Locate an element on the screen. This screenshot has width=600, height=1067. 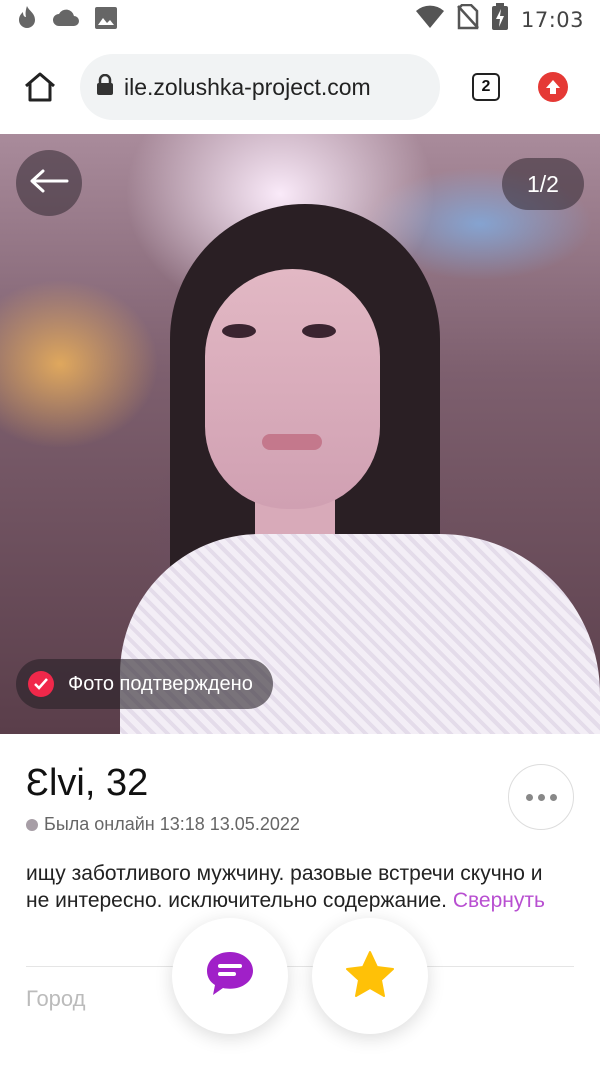
status-bar: 17:03 is located at coordinates (300, 20).